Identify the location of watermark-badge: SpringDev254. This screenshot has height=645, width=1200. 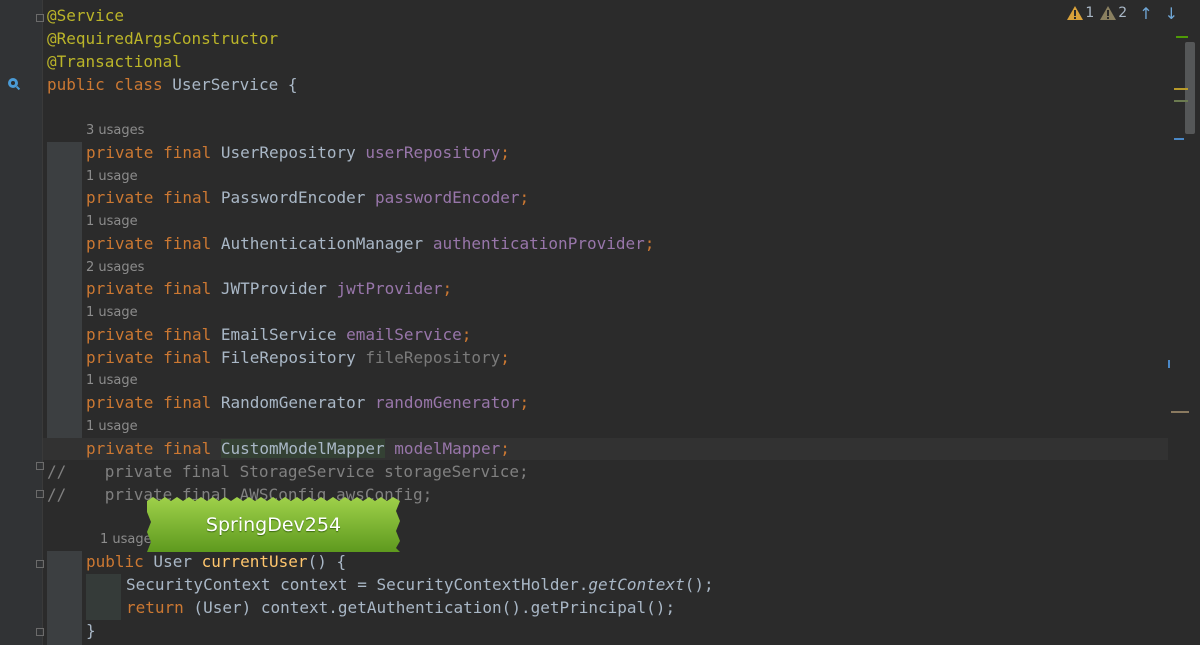
(273, 524).